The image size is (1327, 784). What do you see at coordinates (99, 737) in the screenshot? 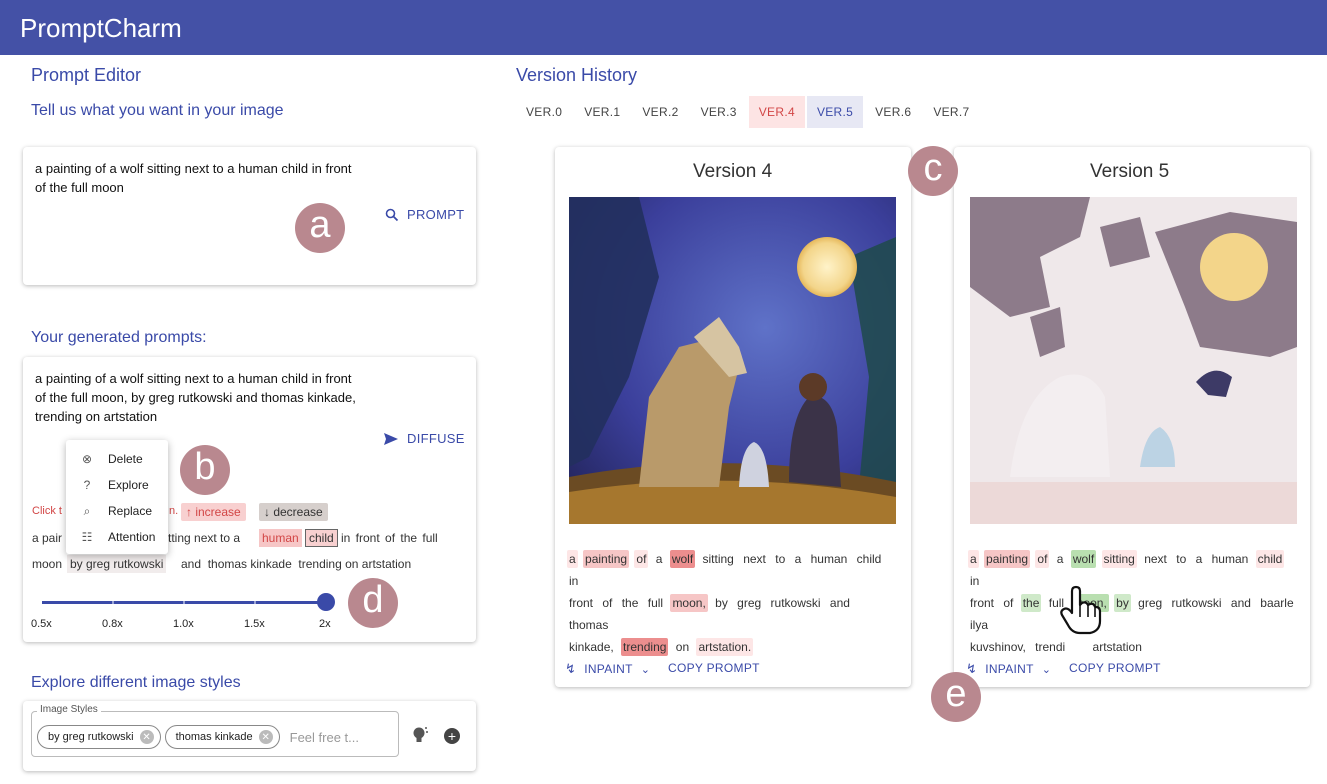
I see `style-chip: by greg rutkowski ✕` at bounding box center [99, 737].